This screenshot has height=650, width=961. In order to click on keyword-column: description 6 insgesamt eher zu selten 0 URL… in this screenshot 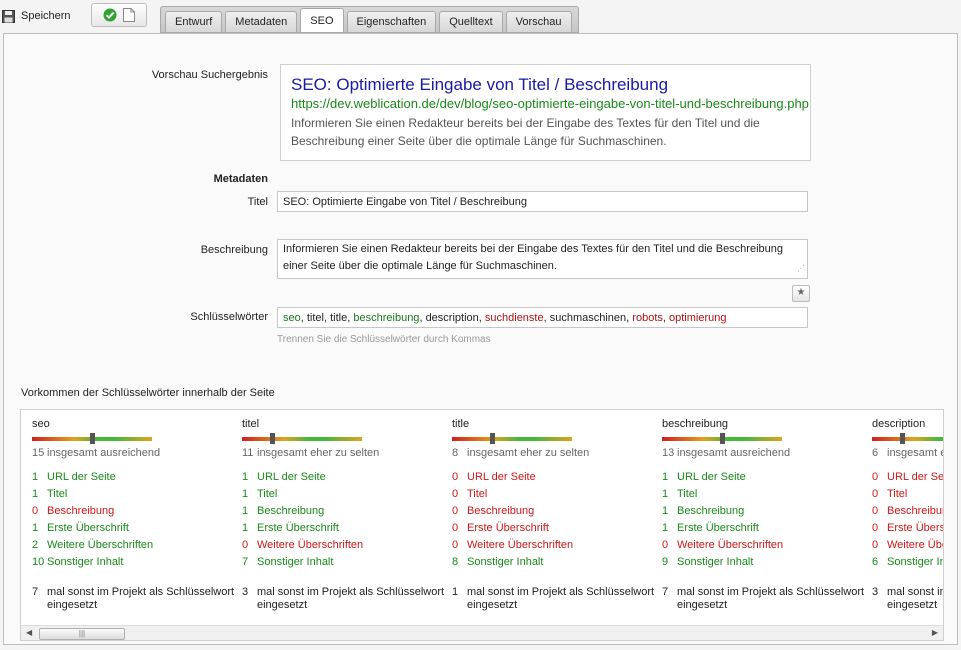, I will do `click(902, 517)`.